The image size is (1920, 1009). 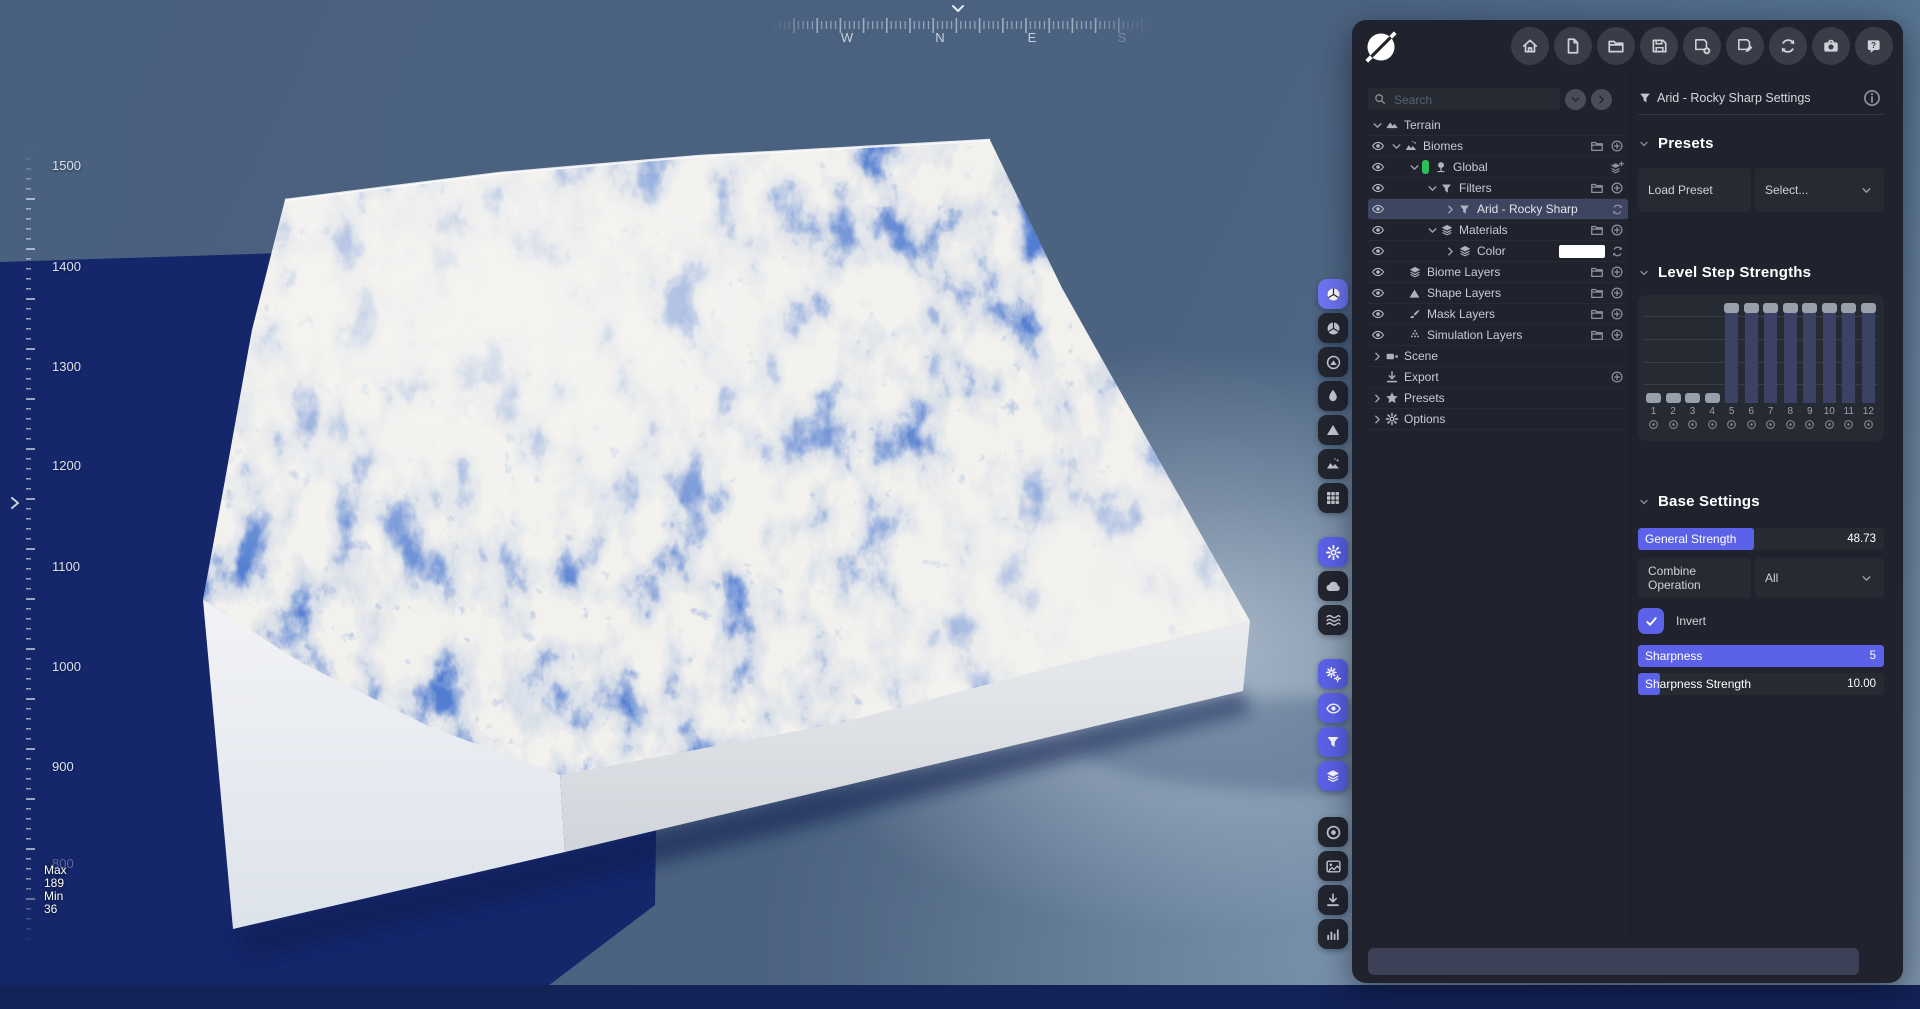 What do you see at coordinates (1333, 498) in the screenshot?
I see `grid-button` at bounding box center [1333, 498].